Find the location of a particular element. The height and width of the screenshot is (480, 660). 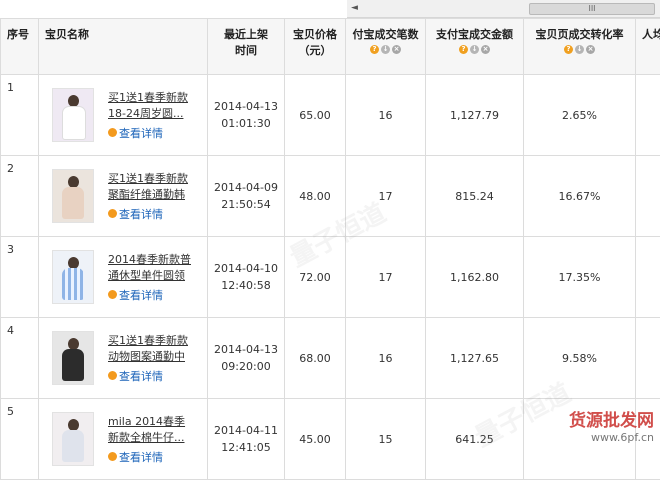

alipay-amount: 1,127.79 is located at coordinates (475, 115).